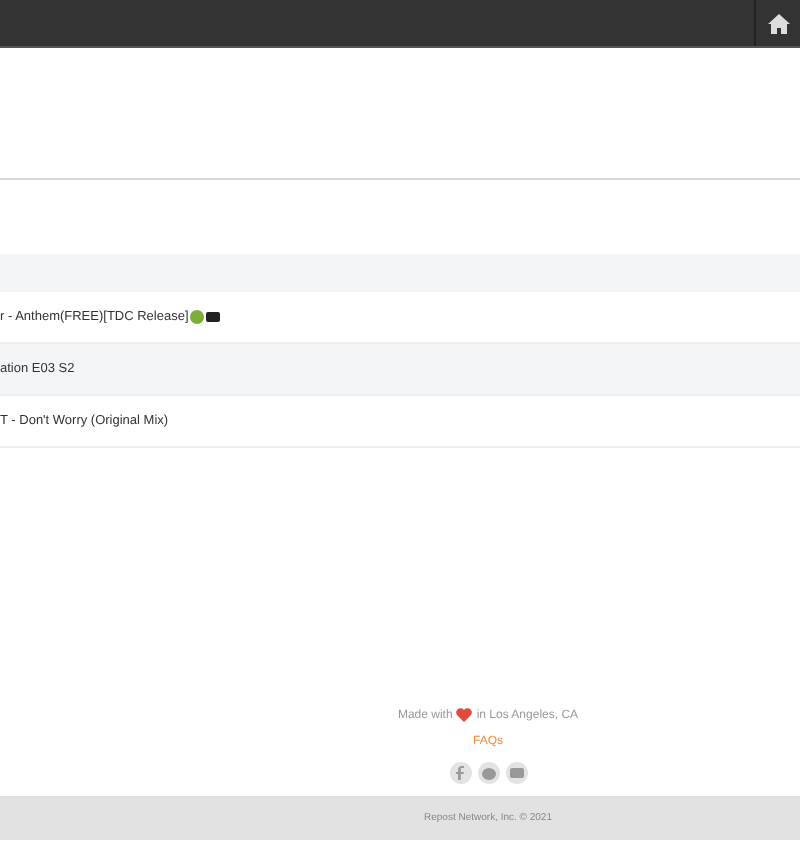 This screenshot has width=800, height=848. I want to click on facebook-icon, so click(460, 773).